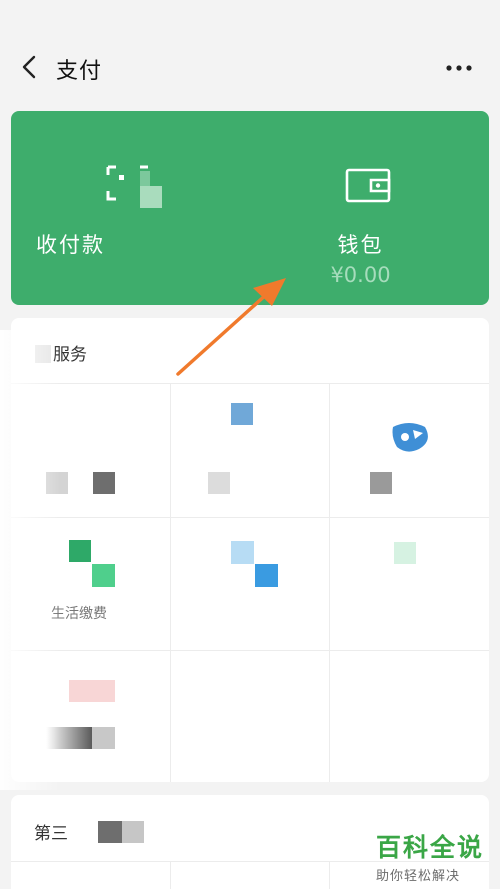  Describe the element at coordinates (89, 831) in the screenshot. I see `third-party-title: 第三` at that location.